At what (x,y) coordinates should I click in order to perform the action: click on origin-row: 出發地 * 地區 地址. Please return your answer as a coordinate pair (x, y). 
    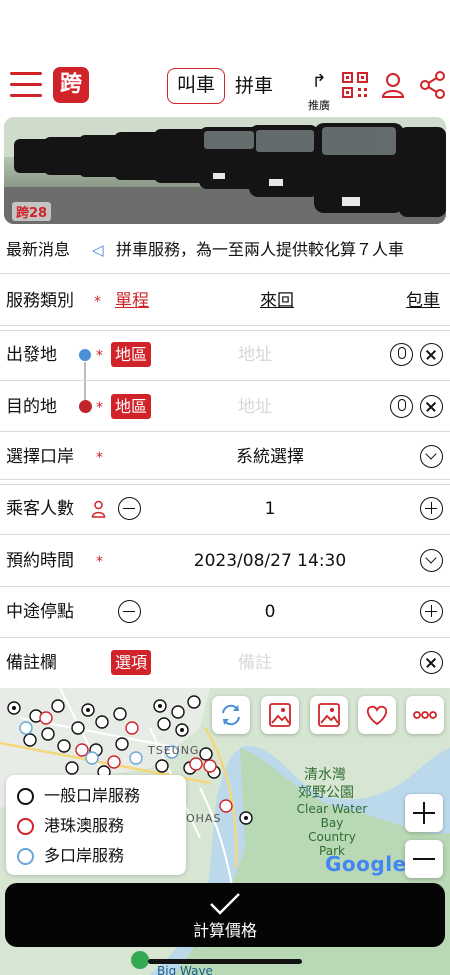
    Looking at the image, I should click on (225, 355).